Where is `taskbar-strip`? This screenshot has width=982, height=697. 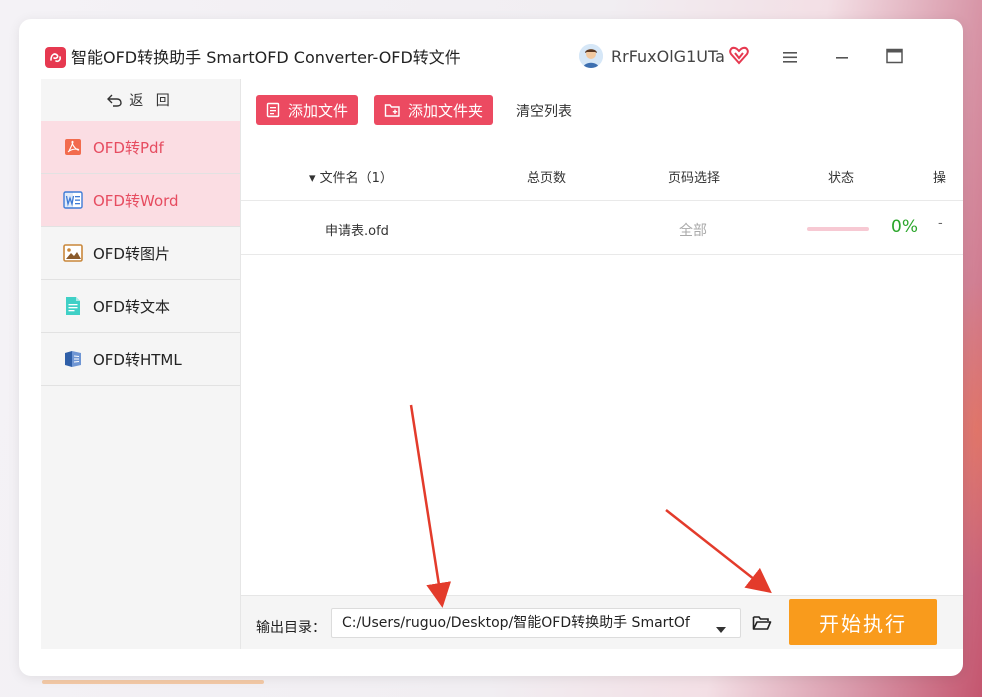
taskbar-strip is located at coordinates (153, 682).